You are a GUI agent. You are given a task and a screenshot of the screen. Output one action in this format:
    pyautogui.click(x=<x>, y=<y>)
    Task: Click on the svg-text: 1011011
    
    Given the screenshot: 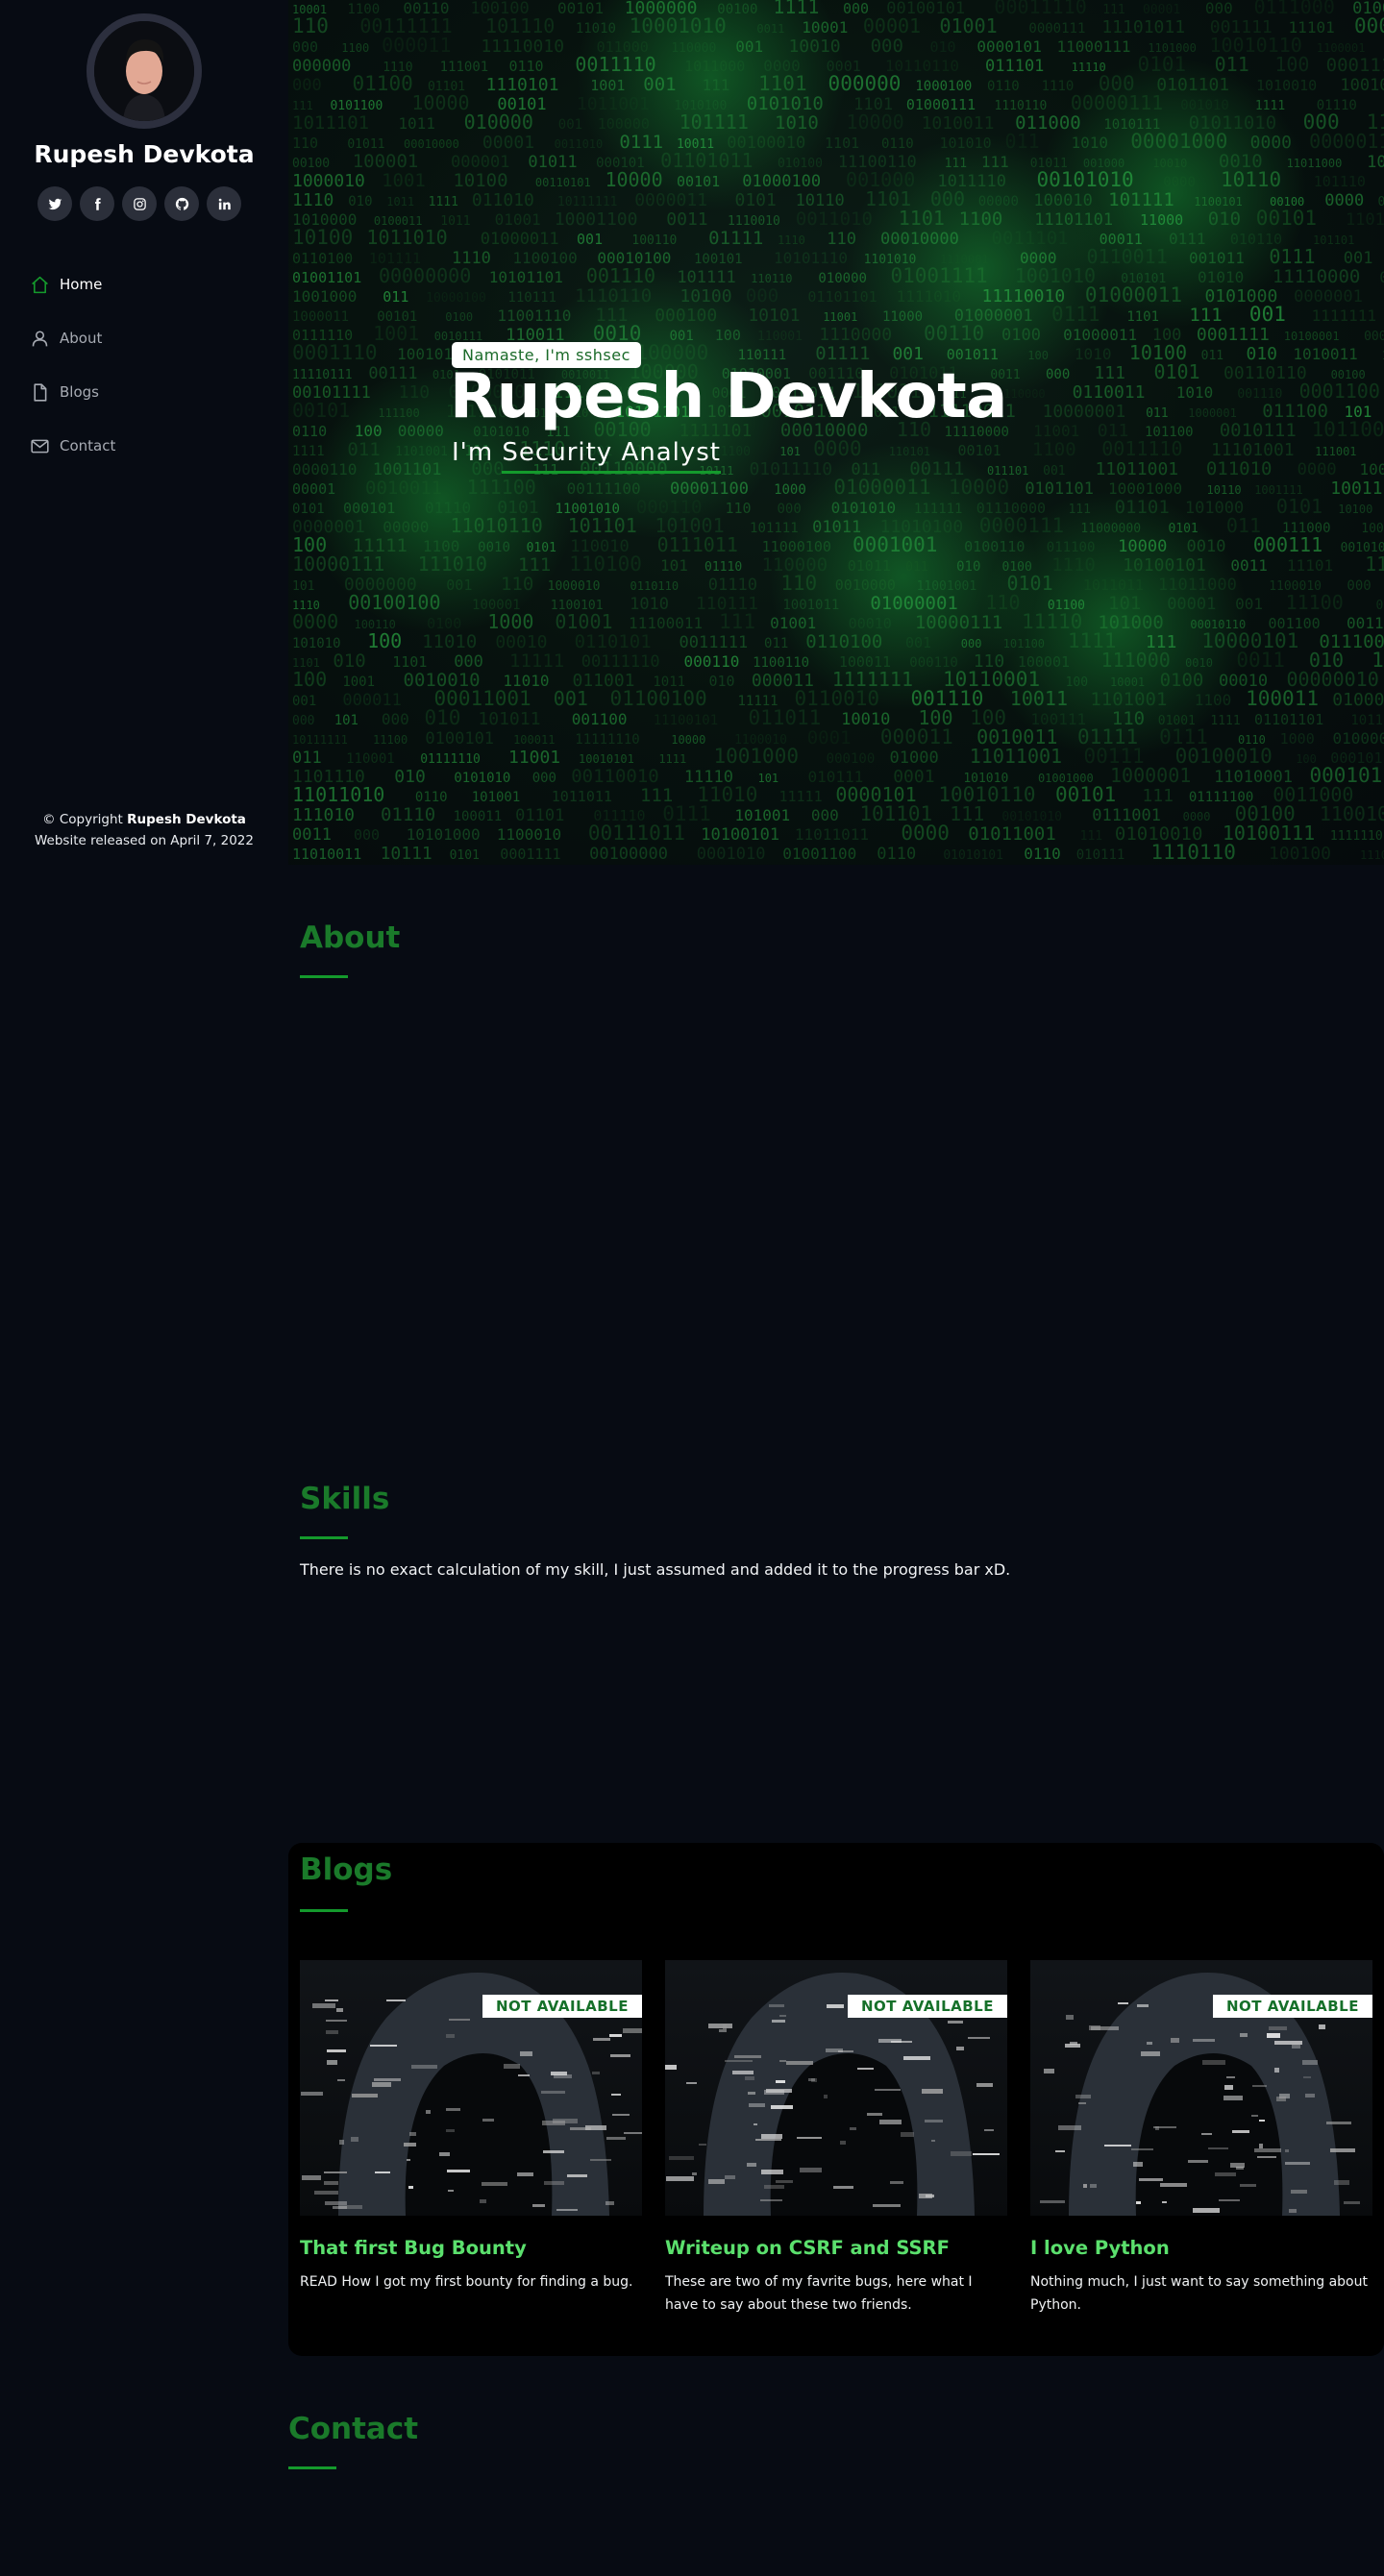 What is the action you would take?
    pyautogui.click(x=582, y=796)
    